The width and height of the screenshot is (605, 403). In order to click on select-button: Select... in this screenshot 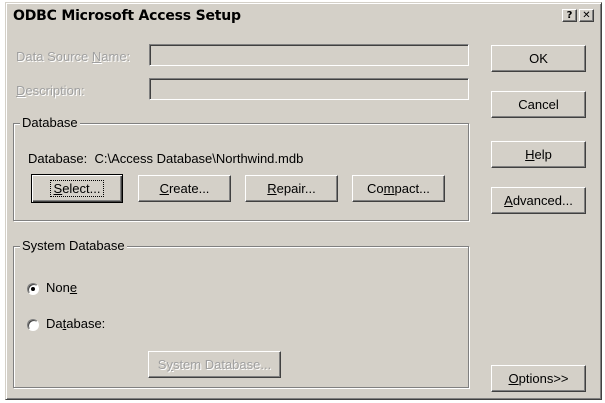, I will do `click(77, 188)`.